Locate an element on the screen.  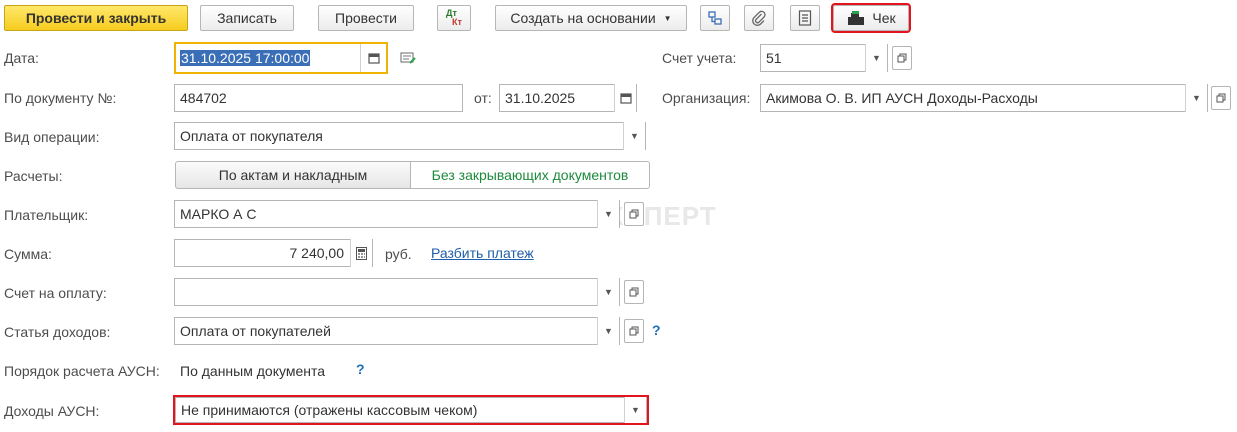
account-open-button is located at coordinates (902, 58).